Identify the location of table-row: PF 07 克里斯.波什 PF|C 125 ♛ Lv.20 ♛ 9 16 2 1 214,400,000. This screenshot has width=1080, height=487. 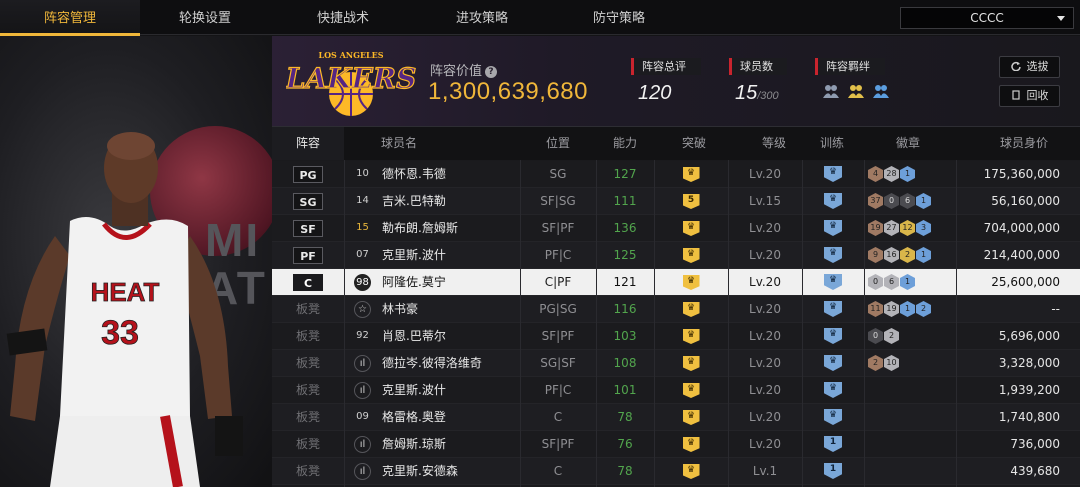
(676, 255).